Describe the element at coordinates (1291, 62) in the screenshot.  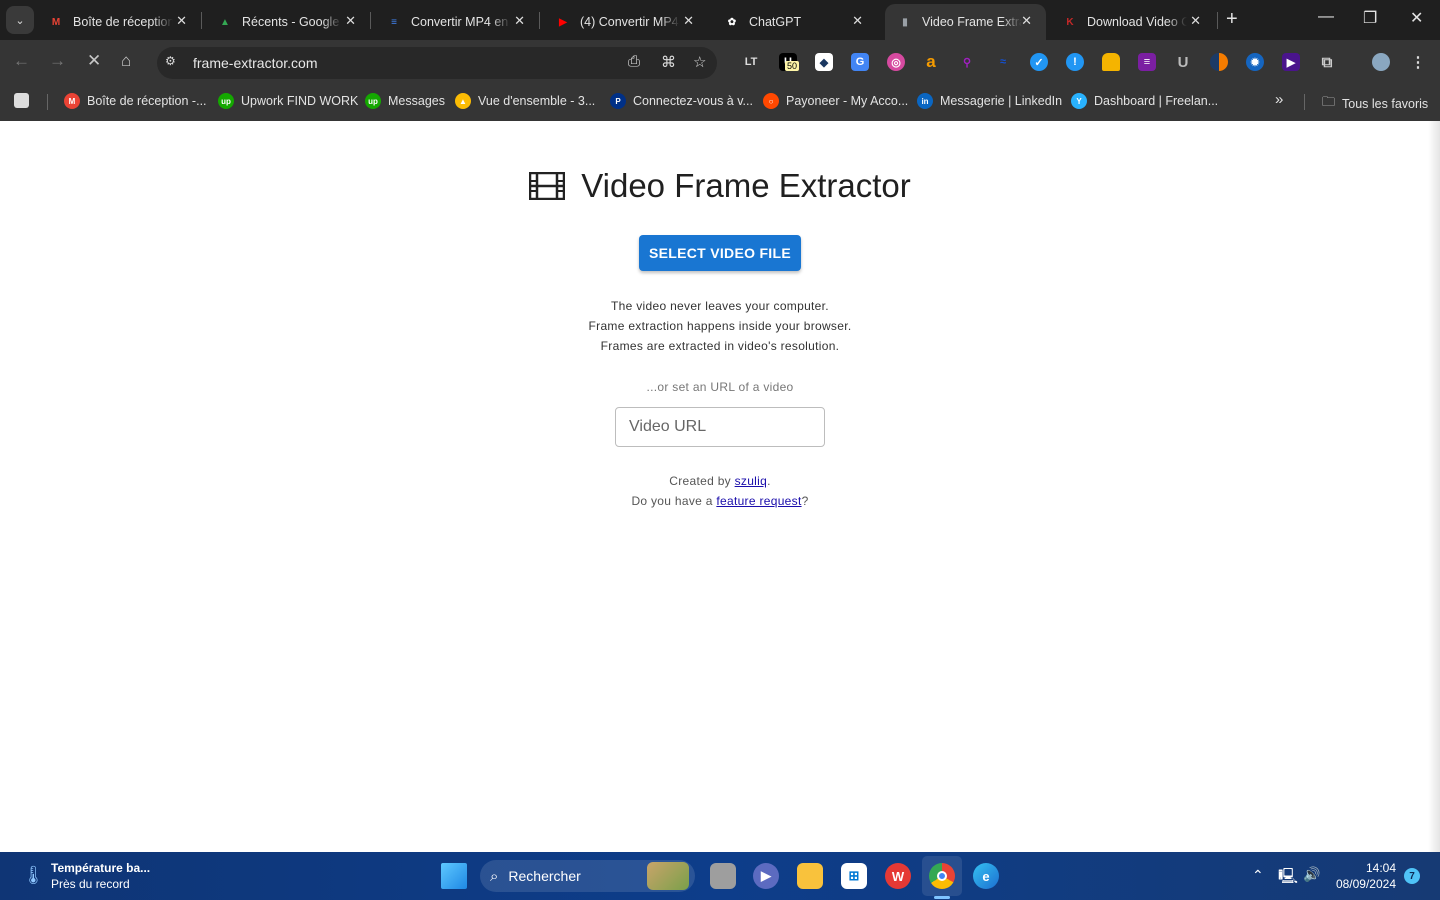
I see `extension-play-icon: ▶` at that location.